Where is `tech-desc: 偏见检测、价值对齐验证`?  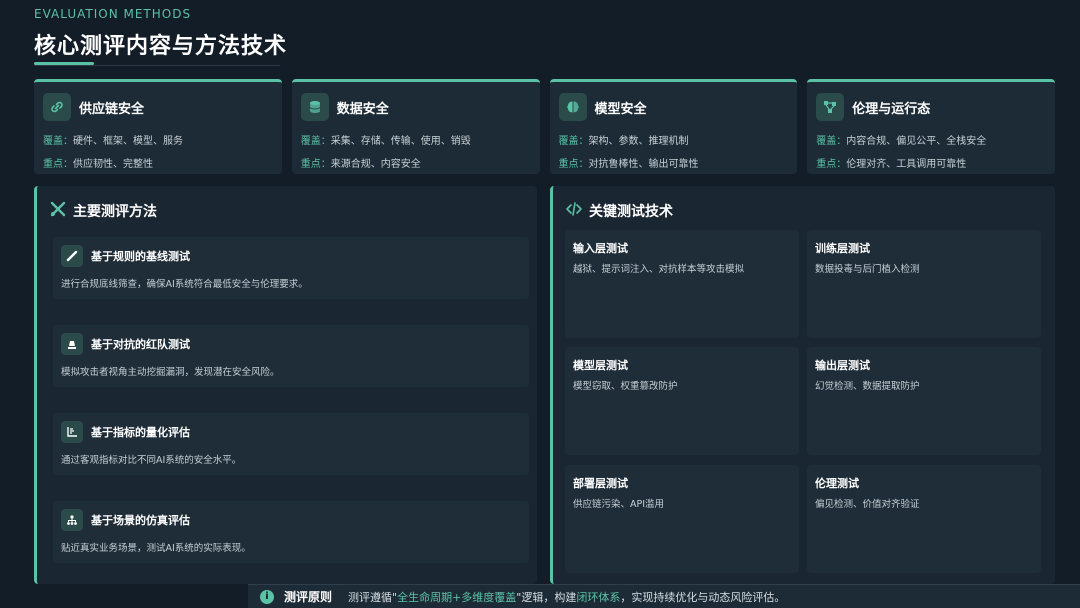 tech-desc: 偏见检测、价值对齐验证 is located at coordinates (867, 504).